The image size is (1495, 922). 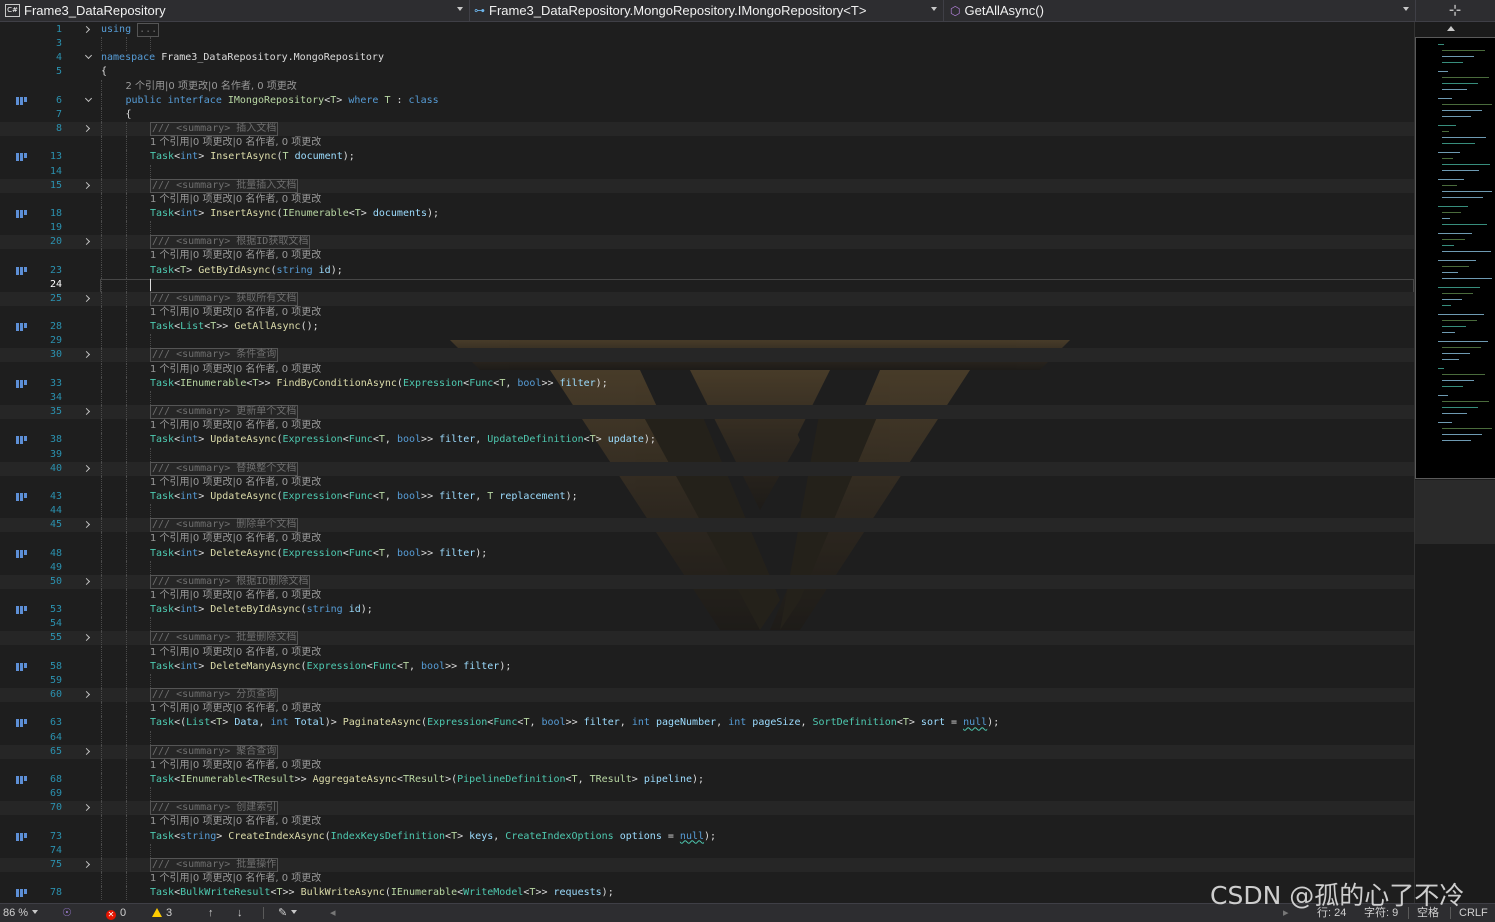 What do you see at coordinates (288, 913) in the screenshot?
I see `code-cleanup-button: ✎` at bounding box center [288, 913].